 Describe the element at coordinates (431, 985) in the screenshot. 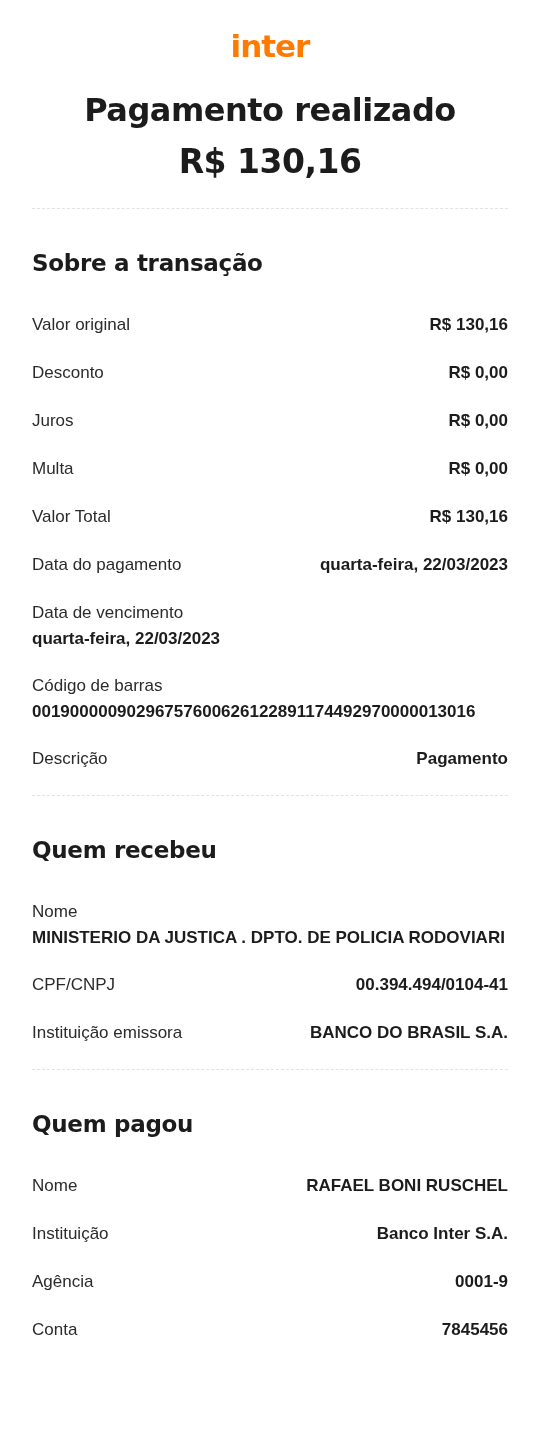

I see `field-value: 00.394.494/0104-41` at that location.